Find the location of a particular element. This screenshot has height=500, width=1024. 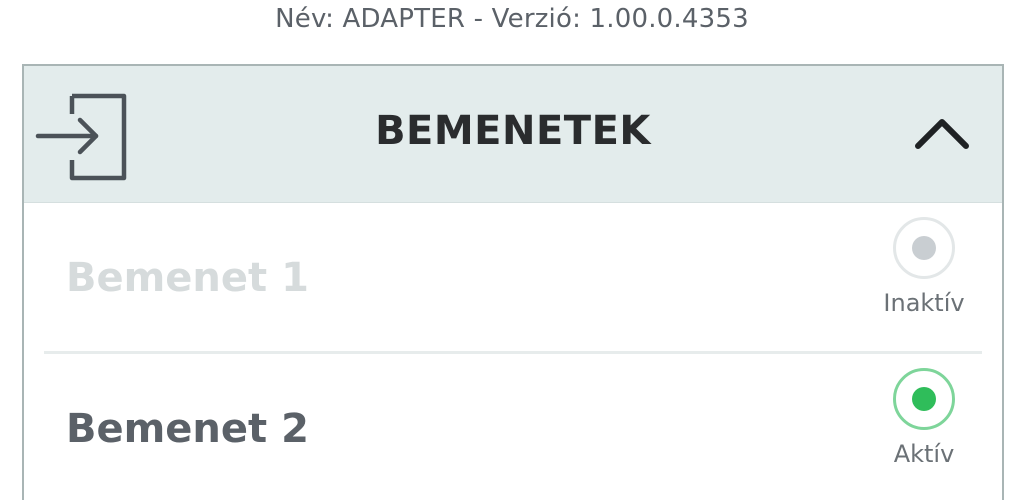

status-text: Inaktív is located at coordinates (924, 303).